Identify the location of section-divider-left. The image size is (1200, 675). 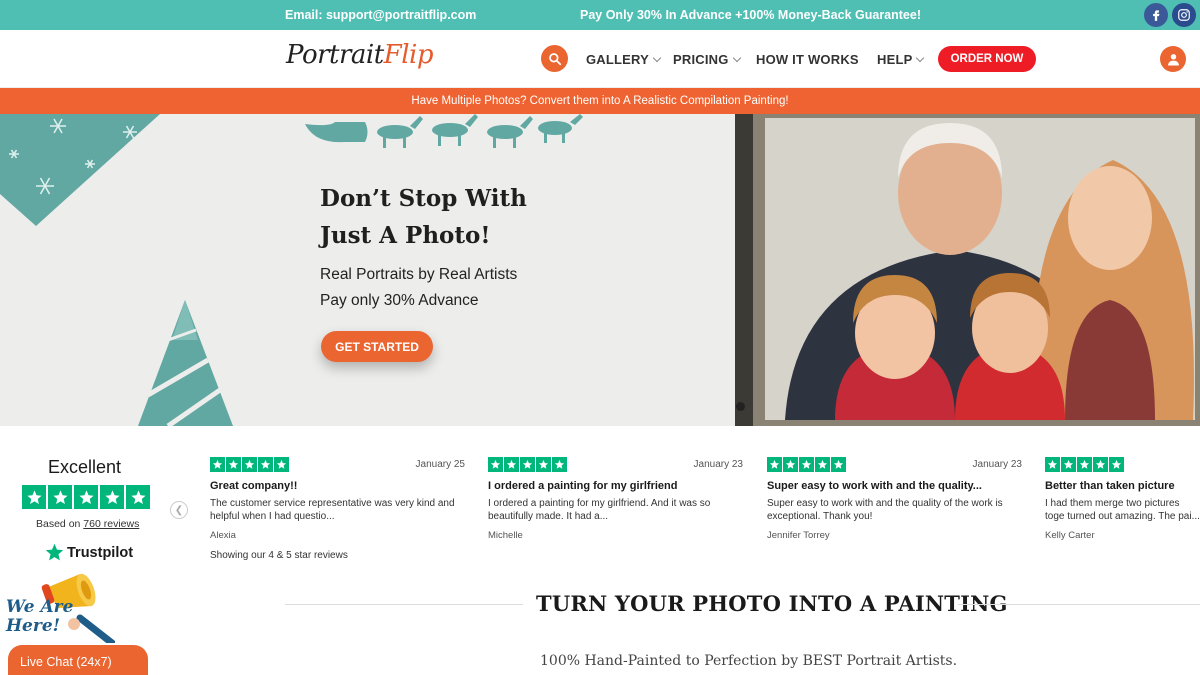
(404, 604).